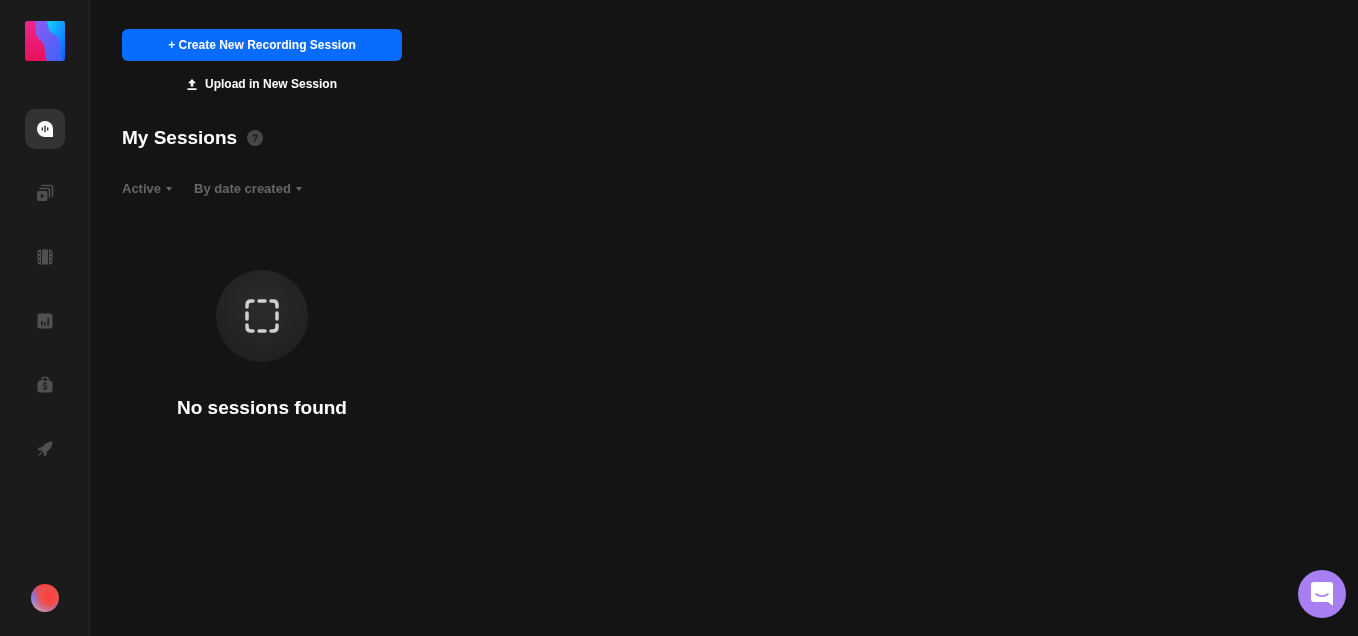 The width and height of the screenshot is (1358, 636). What do you see at coordinates (248, 189) in the screenshot?
I see `filter-dropdown: By date created` at bounding box center [248, 189].